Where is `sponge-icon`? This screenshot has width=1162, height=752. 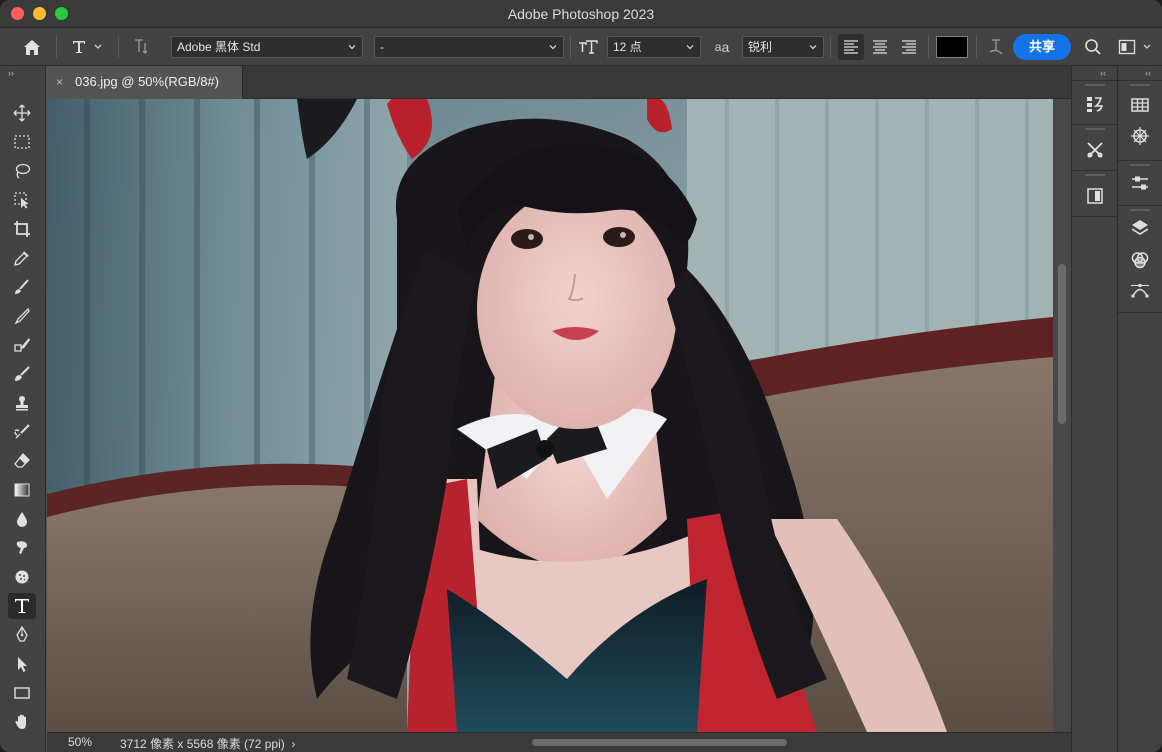 sponge-icon is located at coordinates (22, 577).